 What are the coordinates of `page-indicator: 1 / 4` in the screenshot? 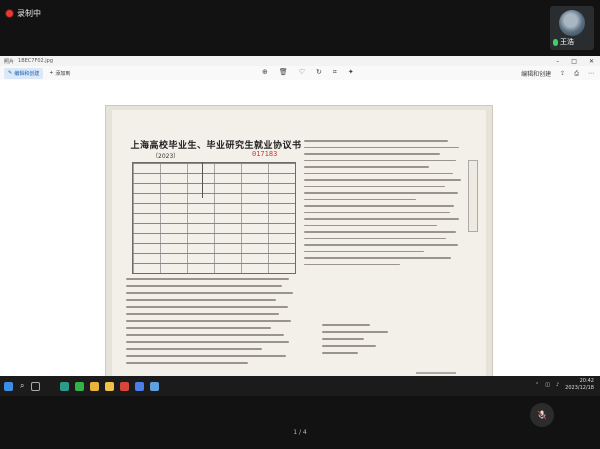 It's located at (300, 432).